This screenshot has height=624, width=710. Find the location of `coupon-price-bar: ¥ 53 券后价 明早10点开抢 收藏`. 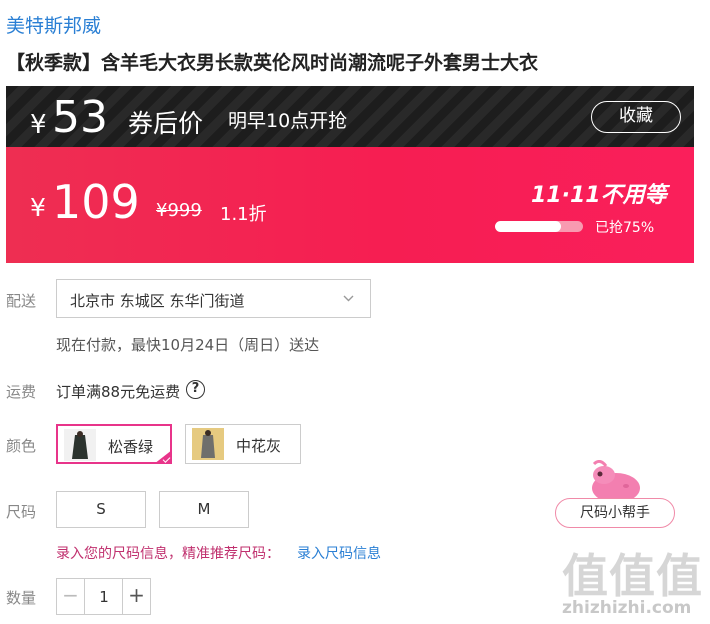

coupon-price-bar: ¥ 53 券后价 明早10点开抢 收藏 is located at coordinates (350, 116).